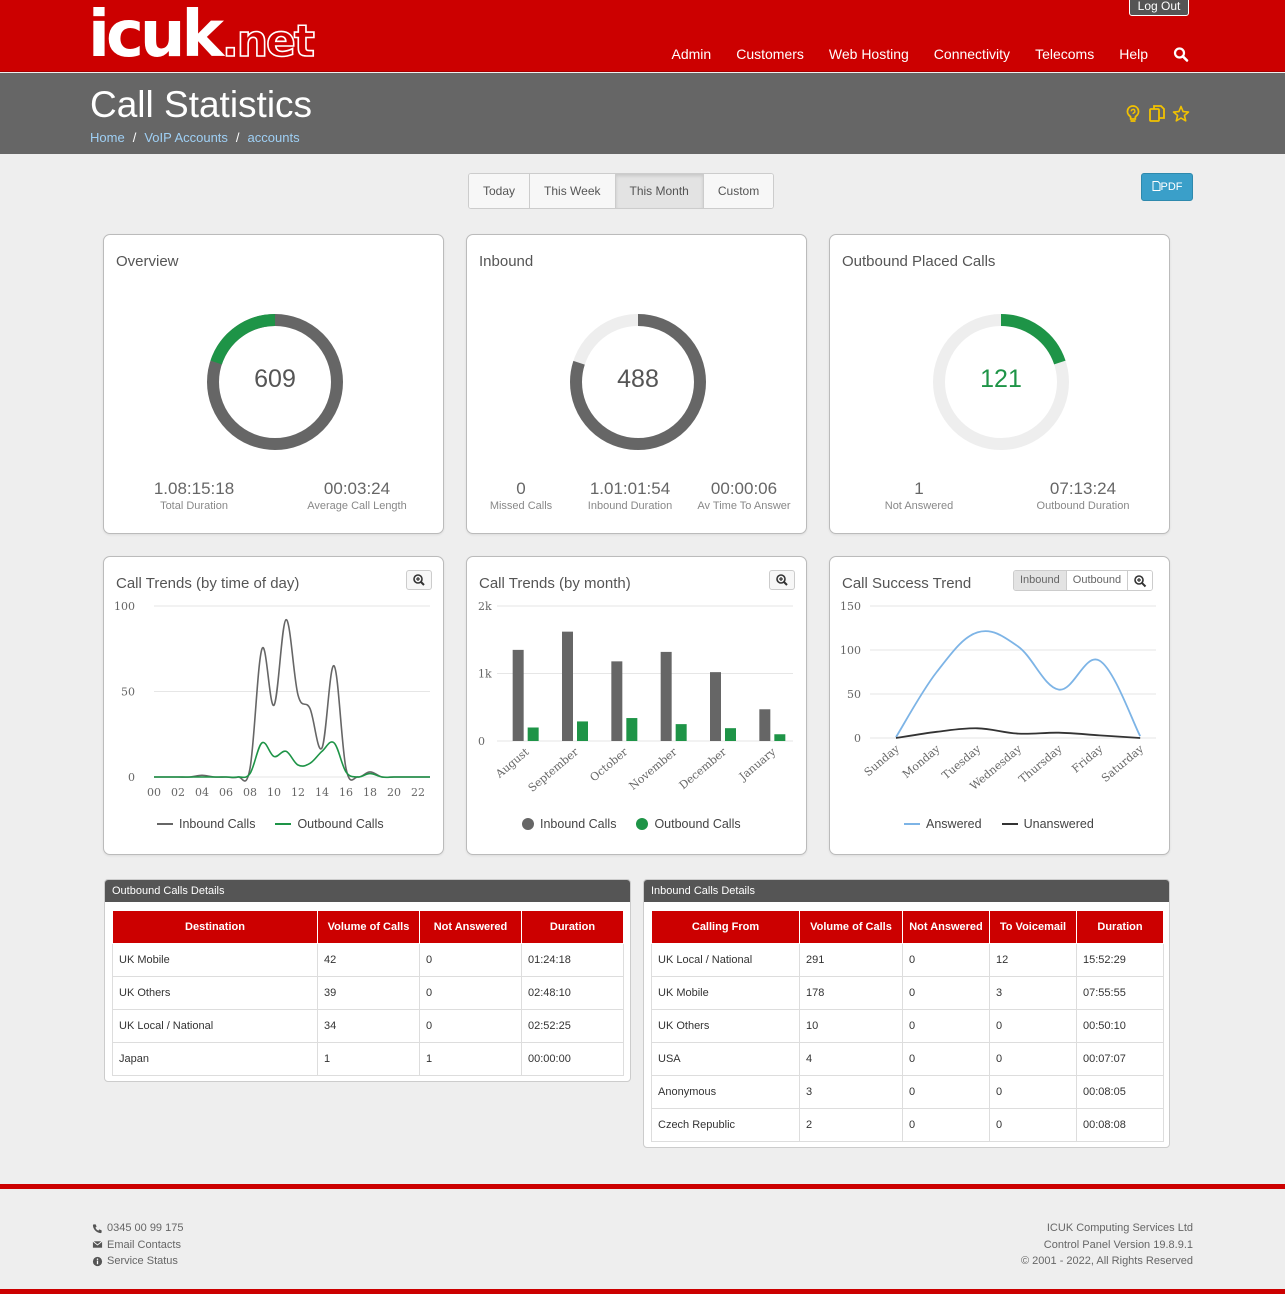 The width and height of the screenshot is (1285, 1294). Describe the element at coordinates (1181, 54) in the screenshot. I see `search-icon` at that location.